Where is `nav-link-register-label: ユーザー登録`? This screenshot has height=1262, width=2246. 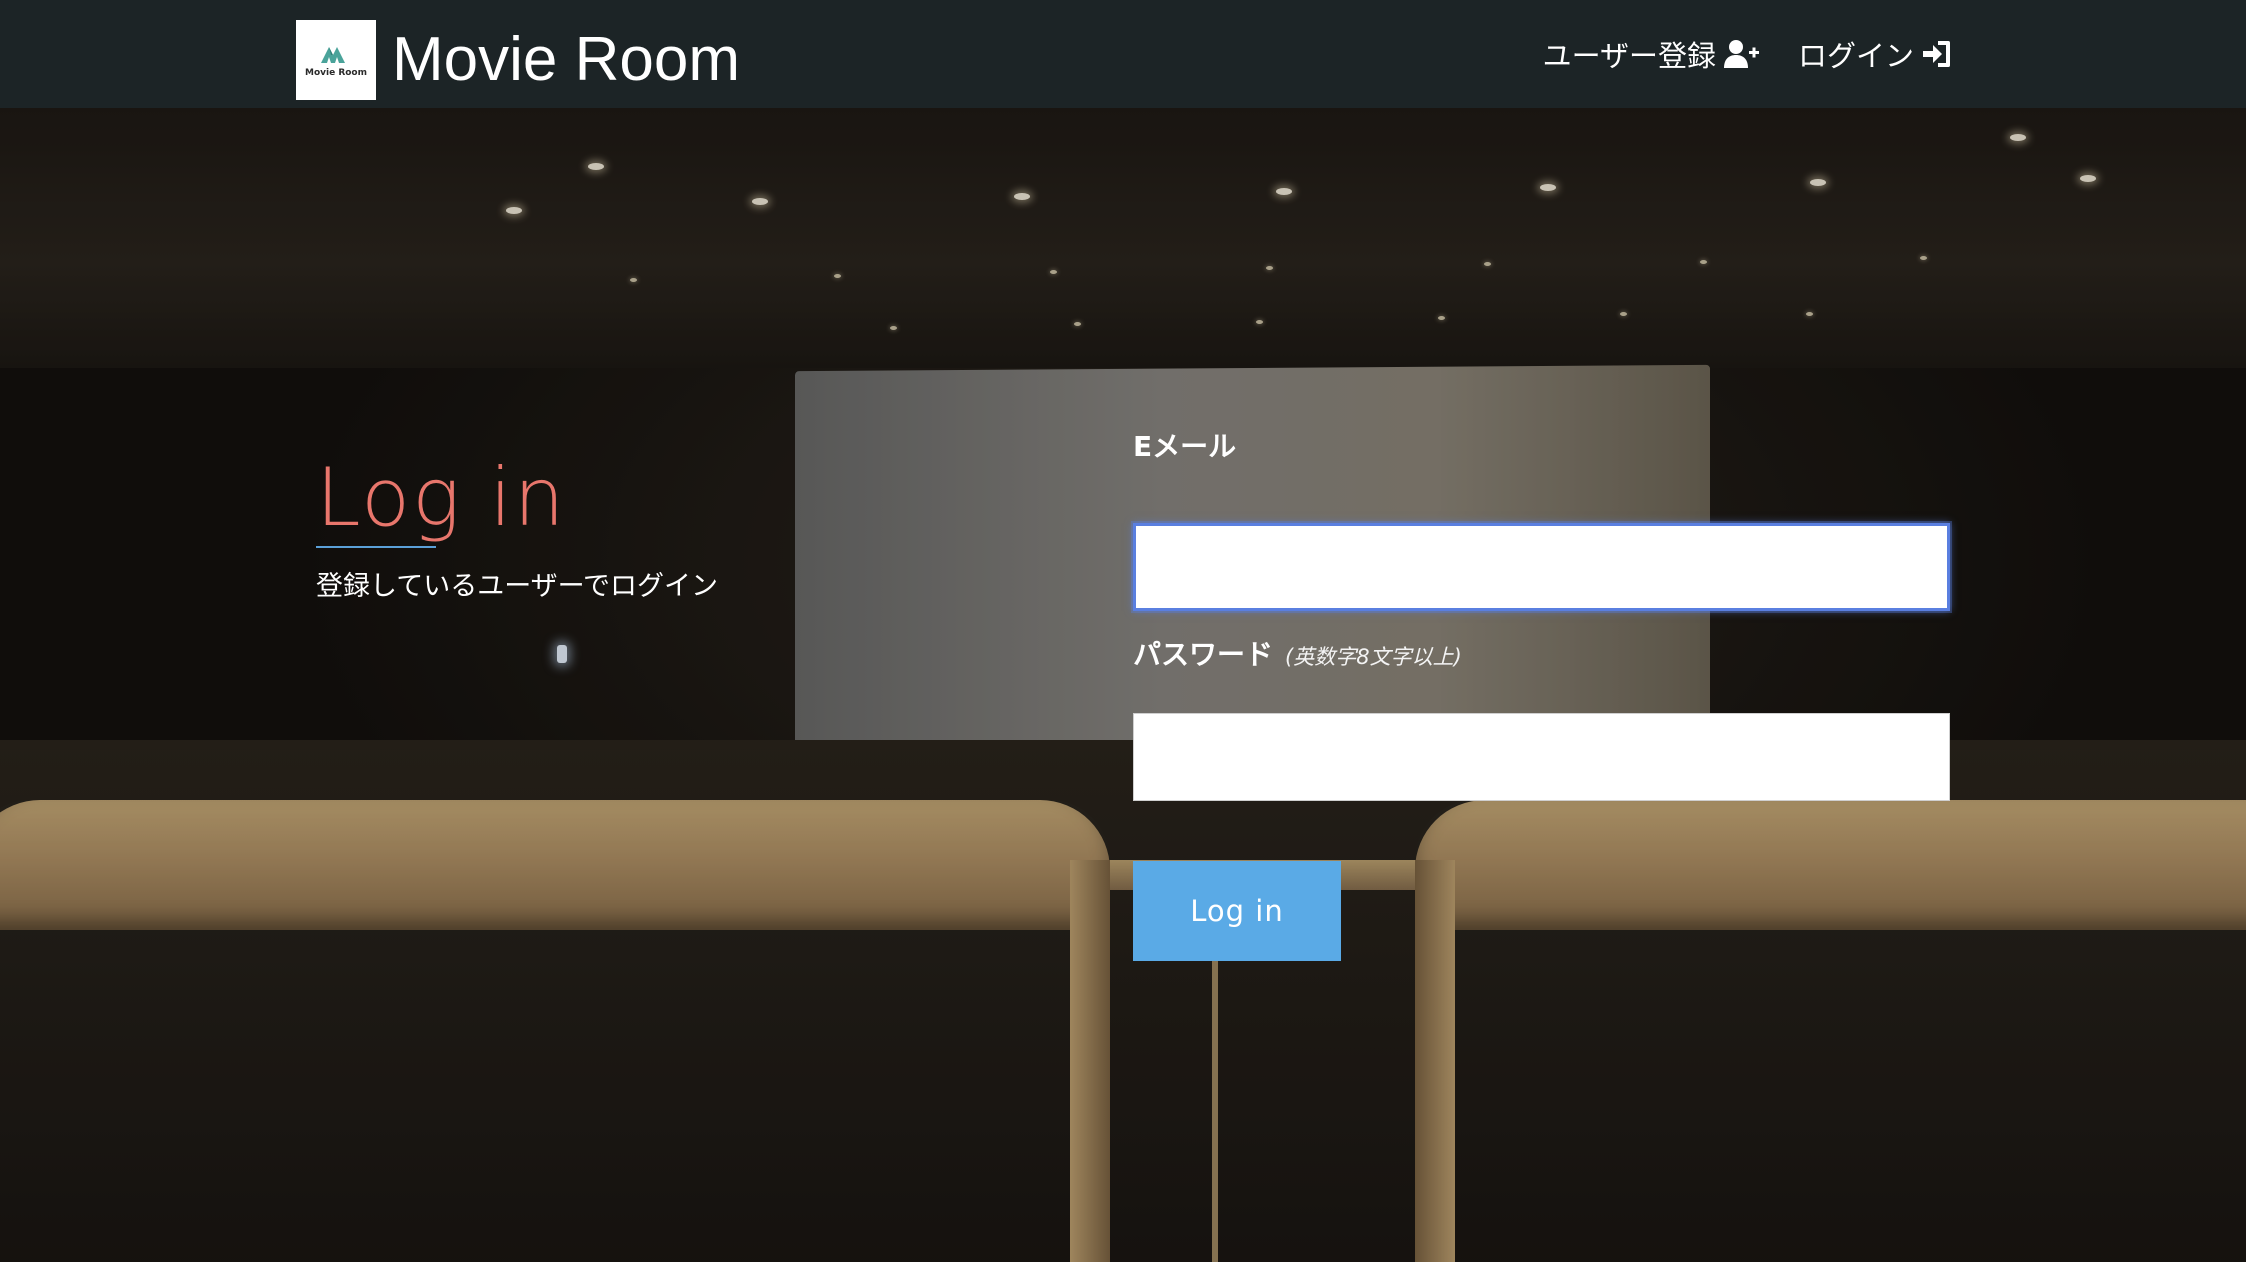
nav-link-register-label: ユーザー登録 is located at coordinates (1629, 56).